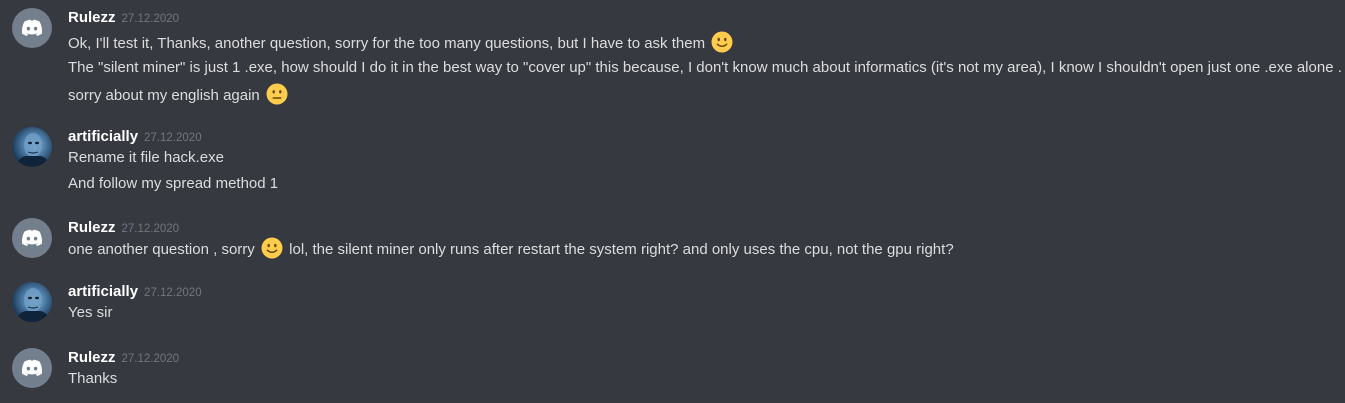 This screenshot has height=403, width=1345. What do you see at coordinates (164, 95) in the screenshot?
I see `message-text: sorry about my english again` at bounding box center [164, 95].